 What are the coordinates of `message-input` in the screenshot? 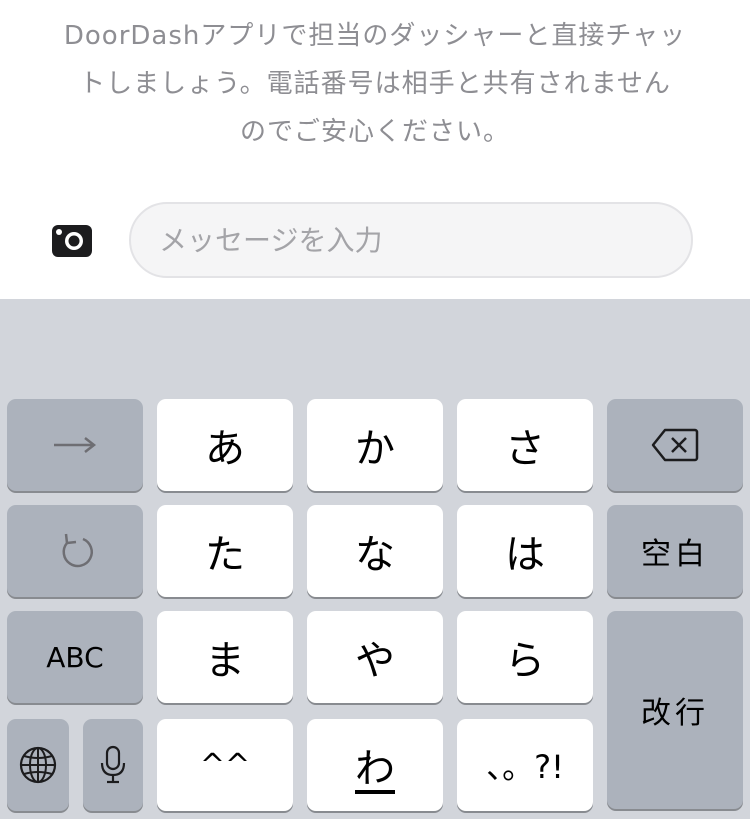 It's located at (411, 240).